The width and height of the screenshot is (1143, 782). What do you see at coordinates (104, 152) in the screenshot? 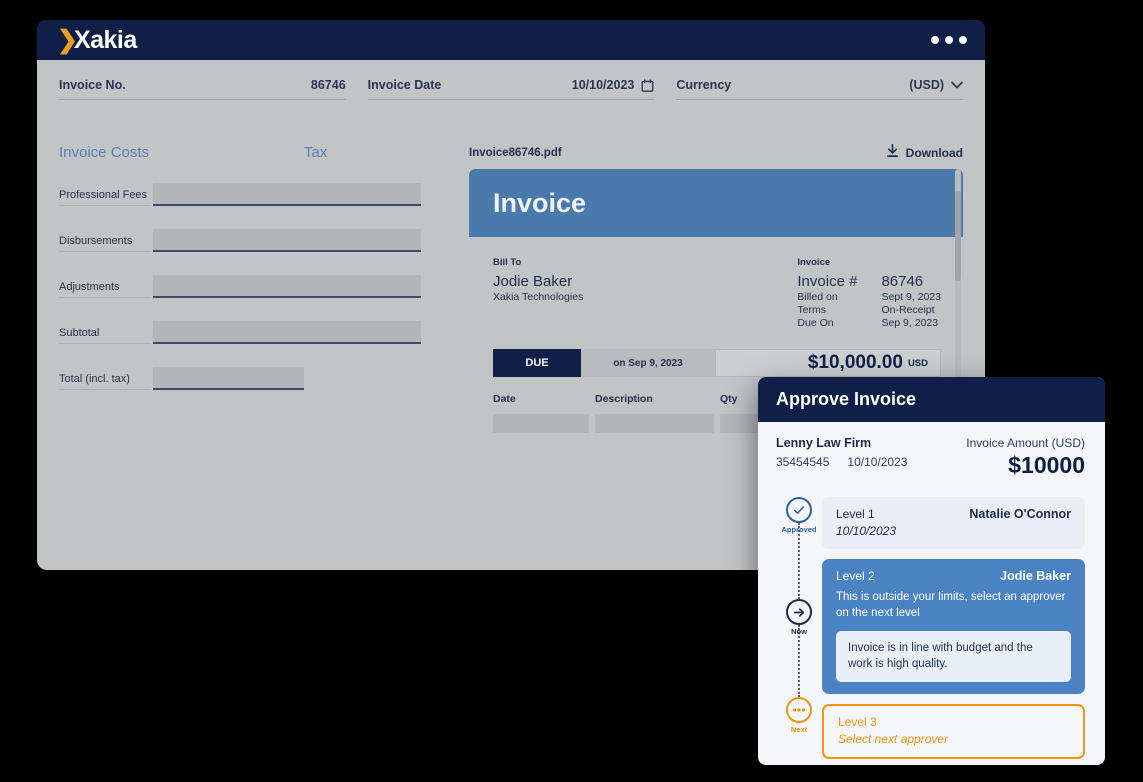
I see `heading-invoice-costs: Invoice Costs` at bounding box center [104, 152].